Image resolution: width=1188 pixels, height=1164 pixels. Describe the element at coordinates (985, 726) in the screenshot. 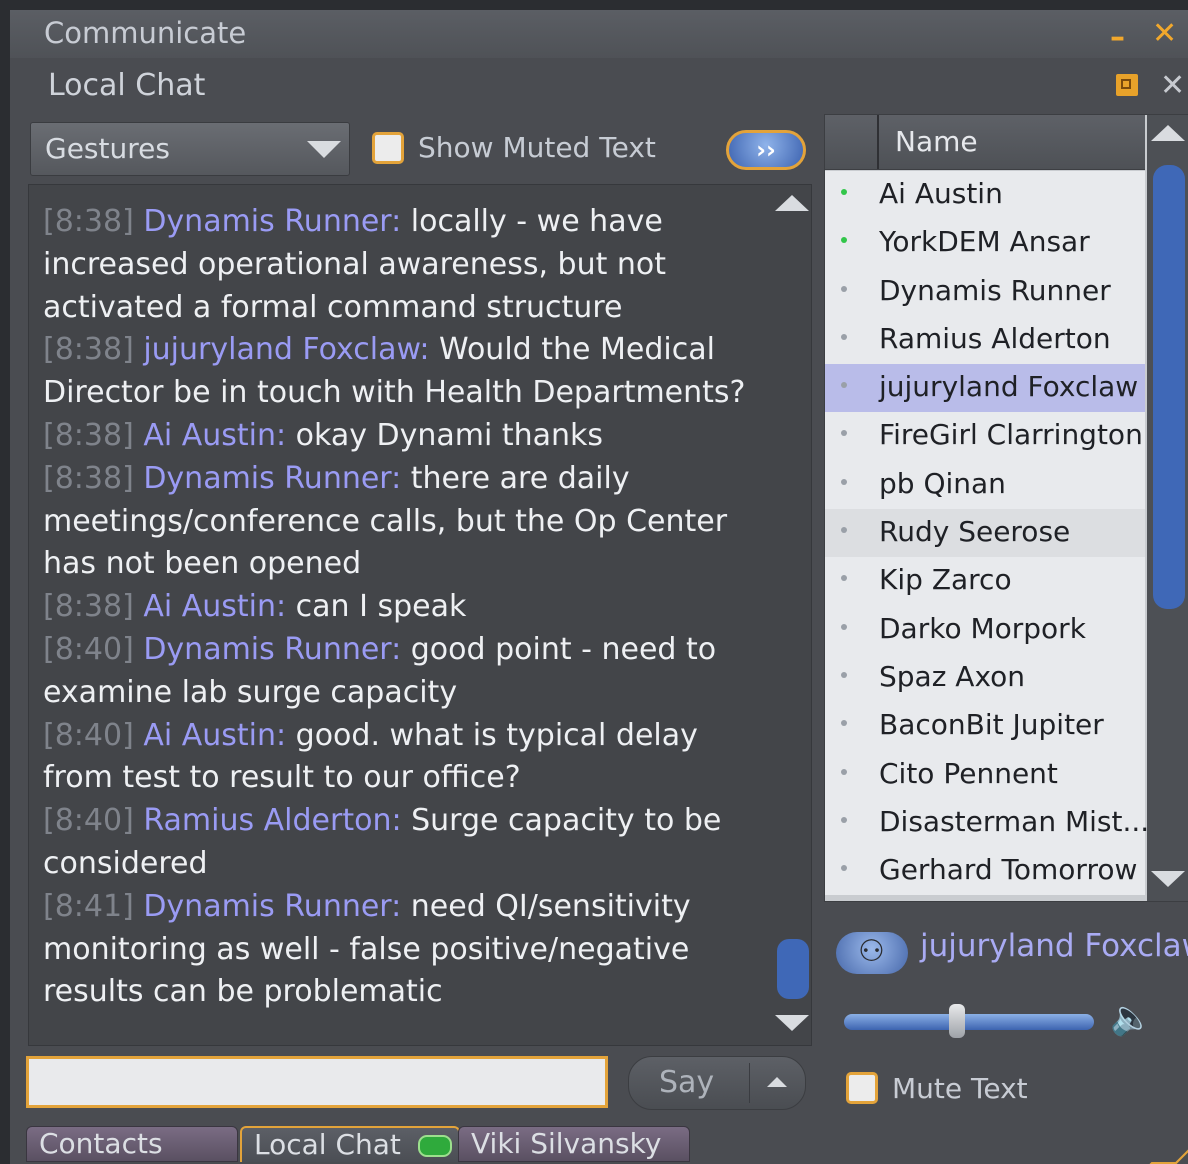

I see `participant-row: BaconBit Jupiter` at that location.